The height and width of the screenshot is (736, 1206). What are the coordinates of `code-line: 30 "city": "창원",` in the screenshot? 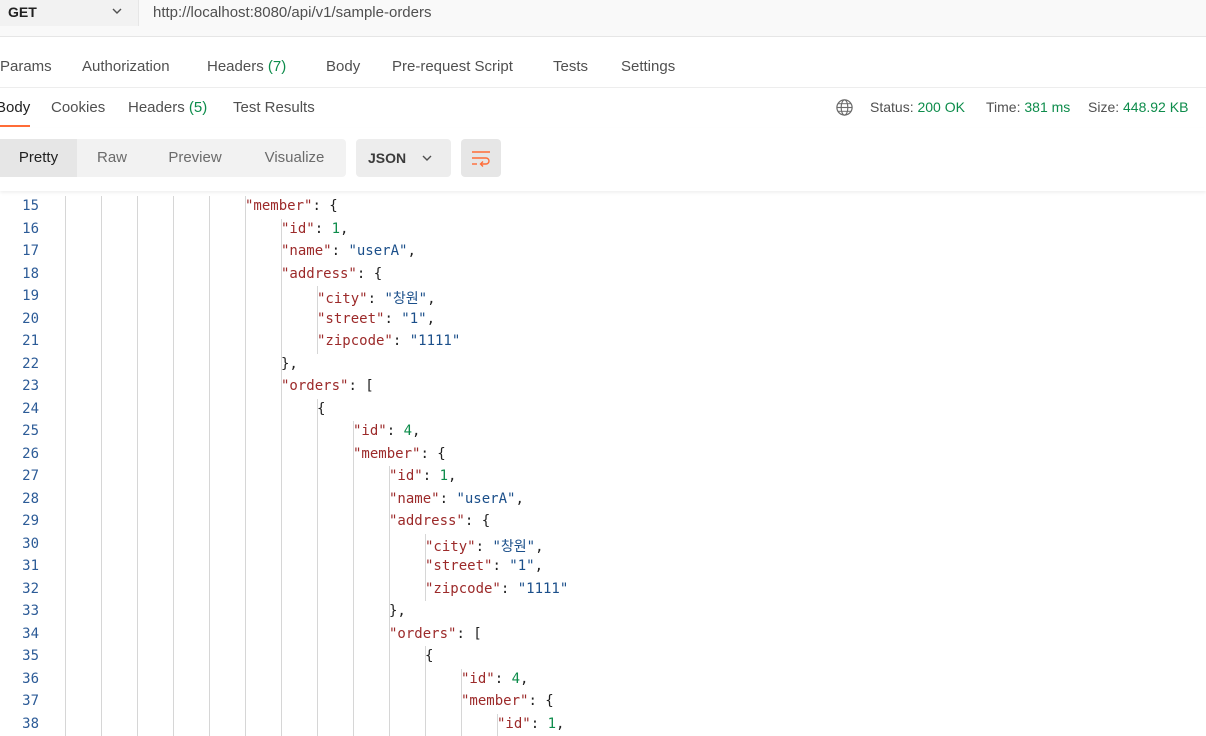 It's located at (603, 545).